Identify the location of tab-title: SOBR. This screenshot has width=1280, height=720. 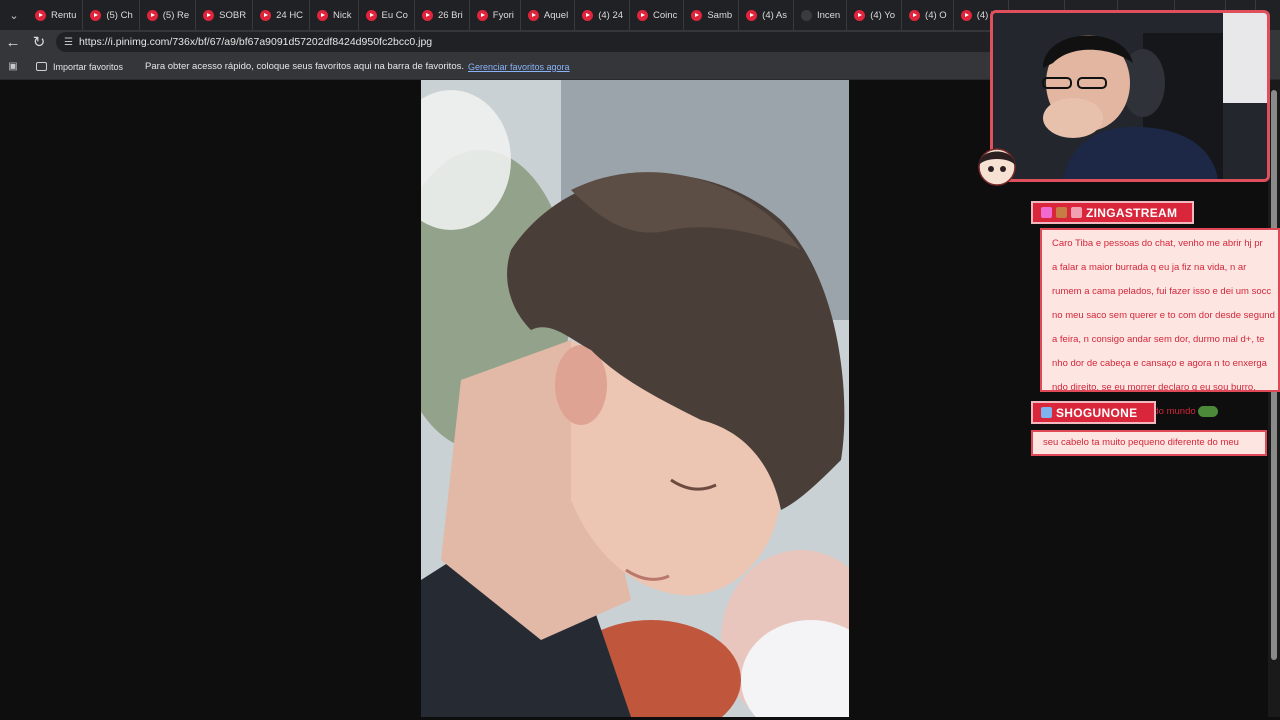
(233, 15).